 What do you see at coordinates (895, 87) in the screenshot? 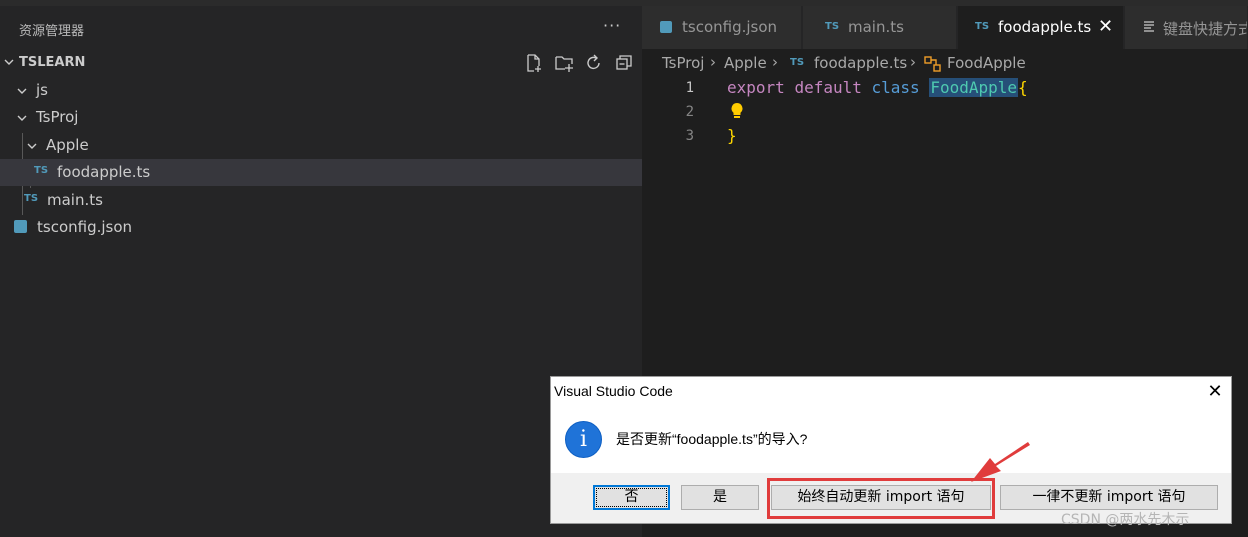
I see `code-keyword: class` at bounding box center [895, 87].